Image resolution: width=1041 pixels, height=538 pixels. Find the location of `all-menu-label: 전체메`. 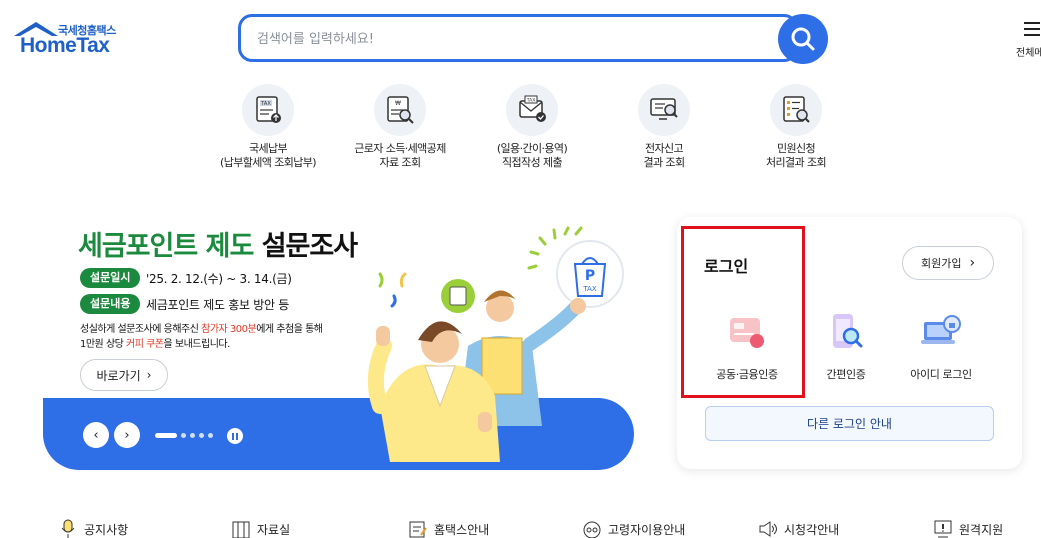

all-menu-label: 전체메 is located at coordinates (1028, 53).